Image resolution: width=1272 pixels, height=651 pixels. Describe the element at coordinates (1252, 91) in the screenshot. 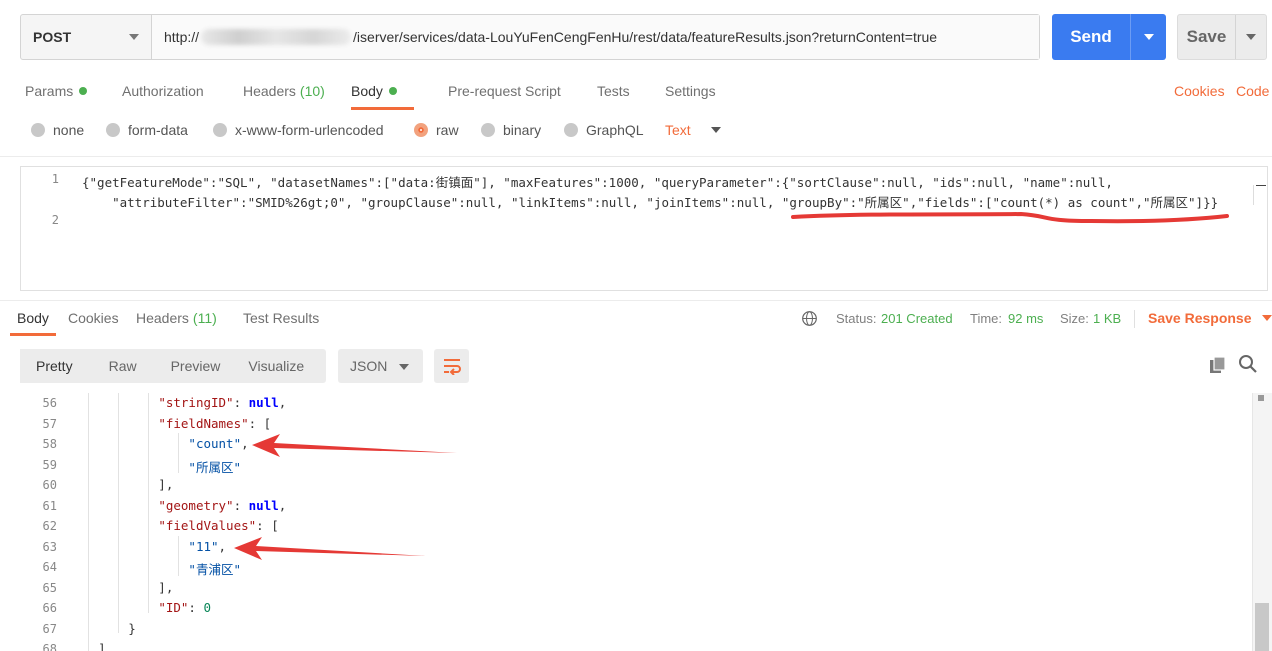

I see `code-link: Code` at that location.